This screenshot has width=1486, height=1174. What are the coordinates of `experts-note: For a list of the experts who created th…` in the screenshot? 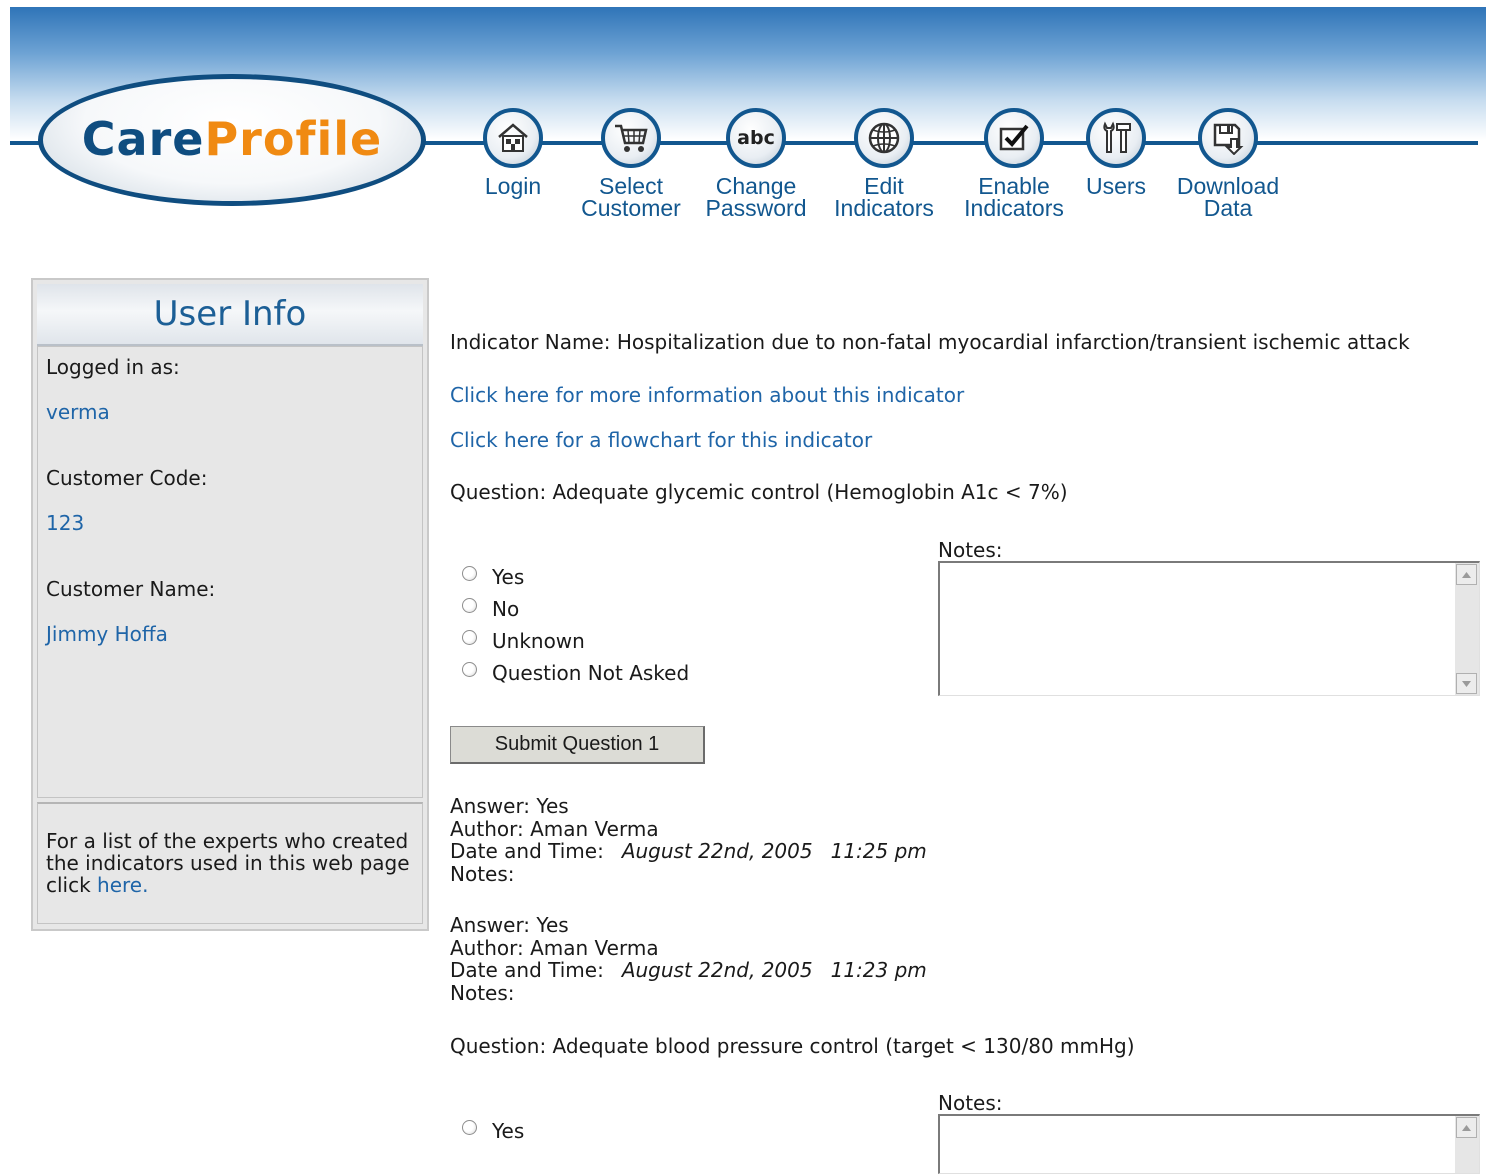 It's located at (230, 863).